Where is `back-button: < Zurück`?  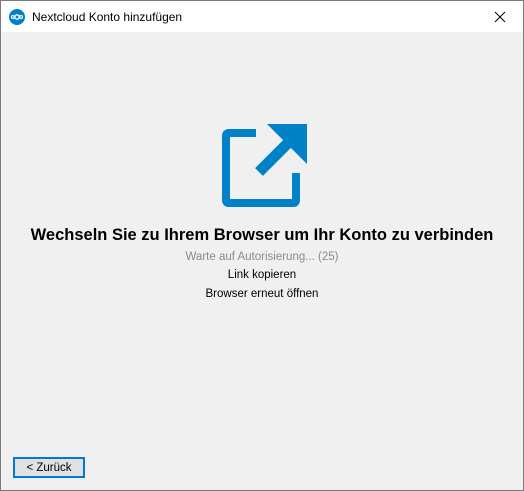
back-button: < Zurück is located at coordinates (49, 467).